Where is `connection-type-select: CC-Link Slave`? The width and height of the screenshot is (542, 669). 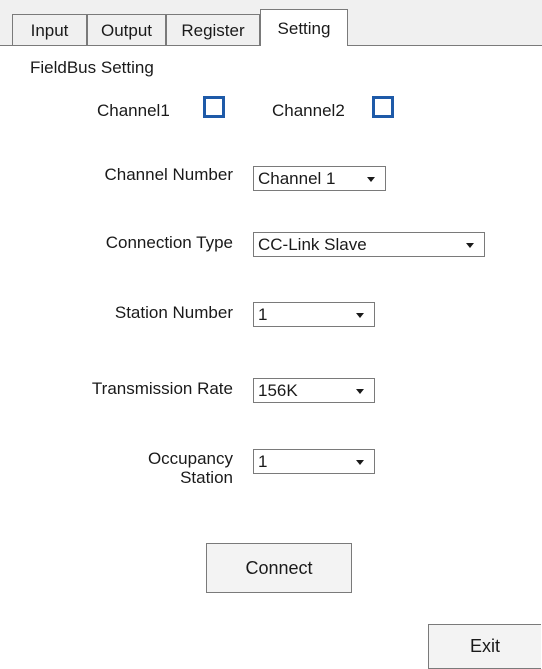 connection-type-select: CC-Link Slave is located at coordinates (369, 244).